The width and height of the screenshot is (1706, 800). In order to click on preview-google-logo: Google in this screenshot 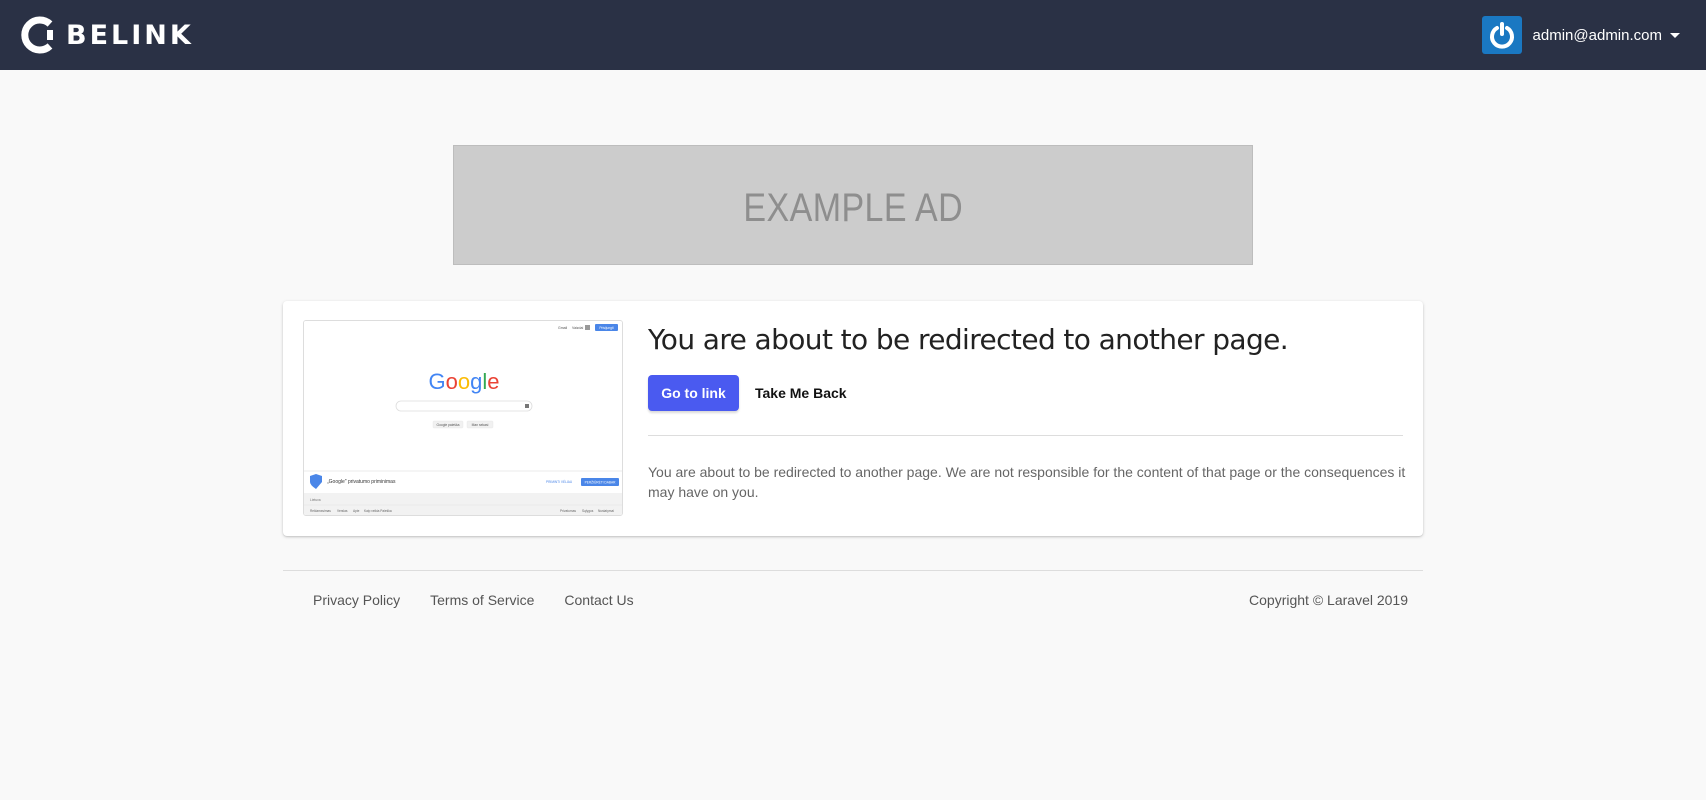, I will do `click(463, 381)`.